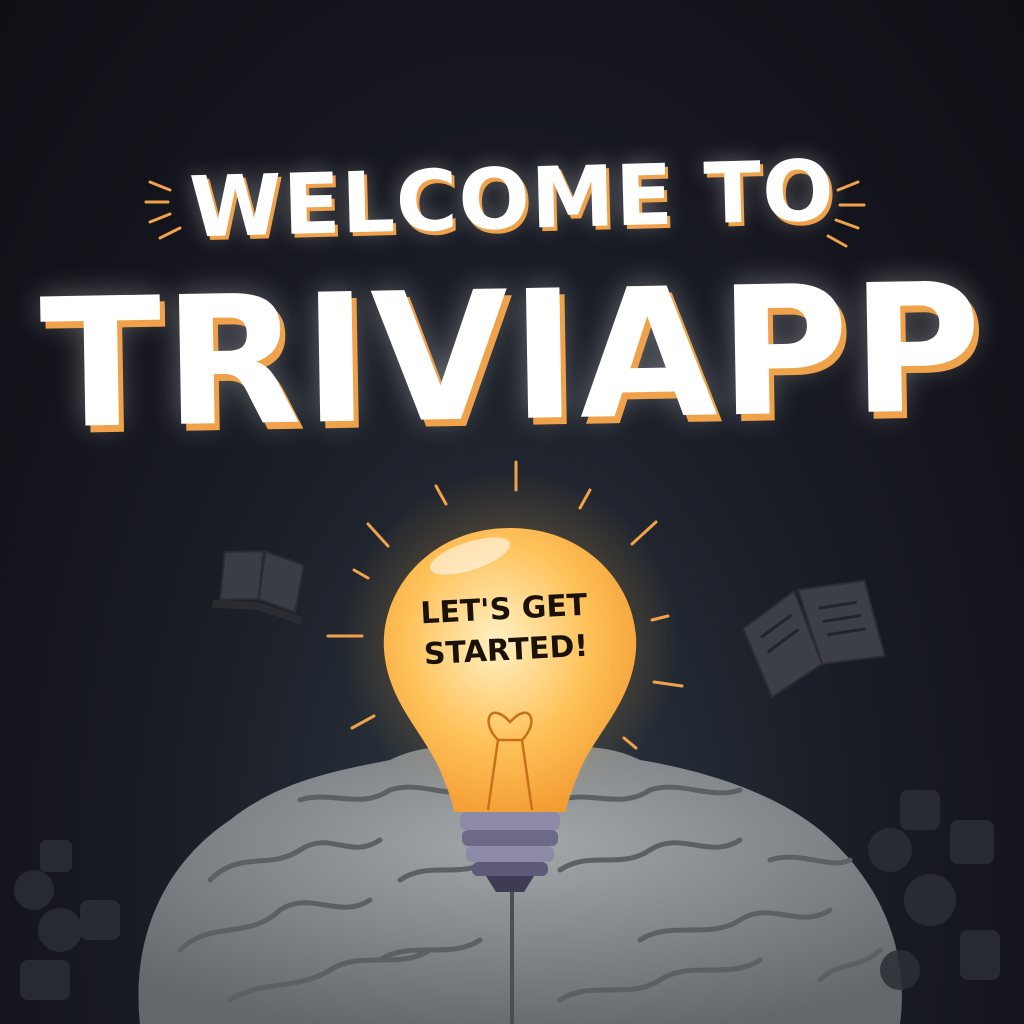 The width and height of the screenshot is (1024, 1024). What do you see at coordinates (934, 890) in the screenshot?
I see `game-pieces-right` at bounding box center [934, 890].